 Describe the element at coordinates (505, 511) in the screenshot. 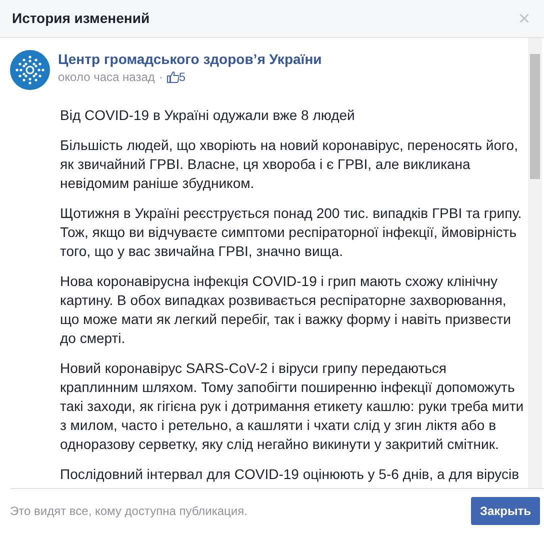

I see `close-dialog-button: Закрыть` at that location.